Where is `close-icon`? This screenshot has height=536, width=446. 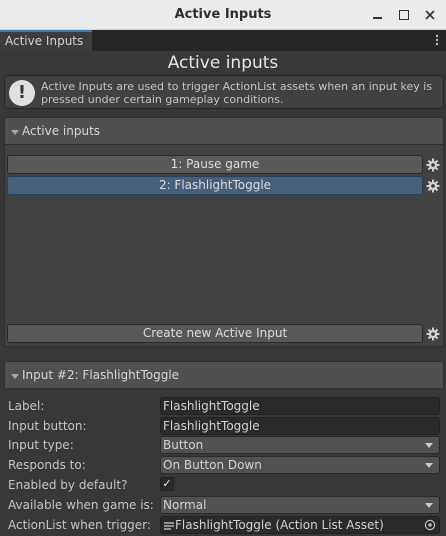
close-icon is located at coordinates (430, 15).